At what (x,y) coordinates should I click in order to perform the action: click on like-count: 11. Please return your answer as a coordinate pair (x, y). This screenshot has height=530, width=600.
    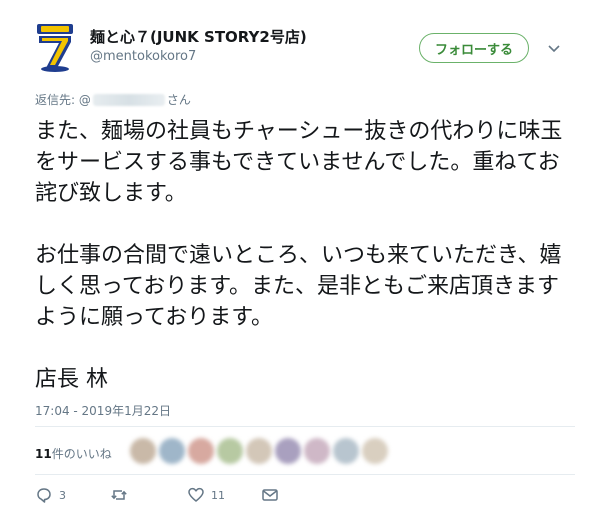
    Looking at the image, I should click on (218, 495).